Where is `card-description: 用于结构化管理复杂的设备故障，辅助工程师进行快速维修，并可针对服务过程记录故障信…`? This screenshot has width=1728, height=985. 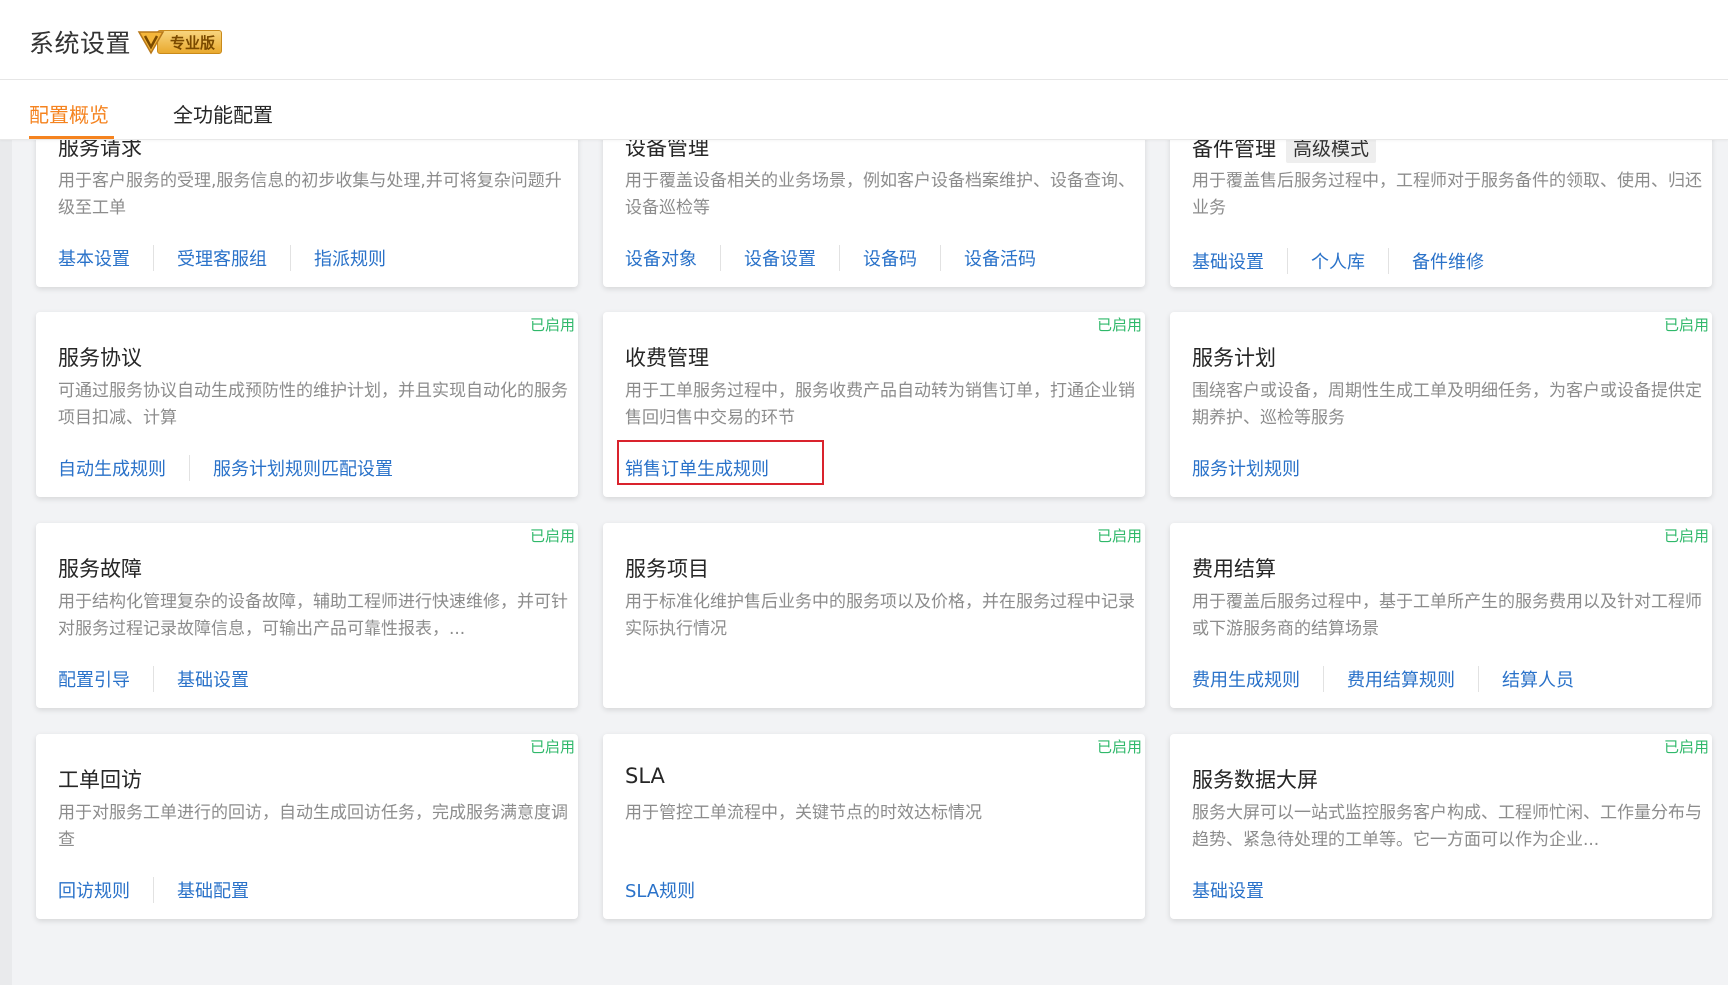 card-description: 用于结构化管理复杂的设备故障，辅助工程师进行快速维修，并可针对服务过程记录故障信… is located at coordinates (313, 615).